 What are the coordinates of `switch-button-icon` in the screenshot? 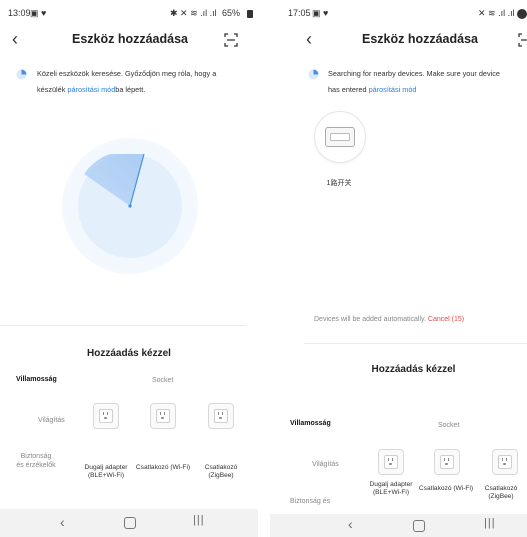 It's located at (340, 137).